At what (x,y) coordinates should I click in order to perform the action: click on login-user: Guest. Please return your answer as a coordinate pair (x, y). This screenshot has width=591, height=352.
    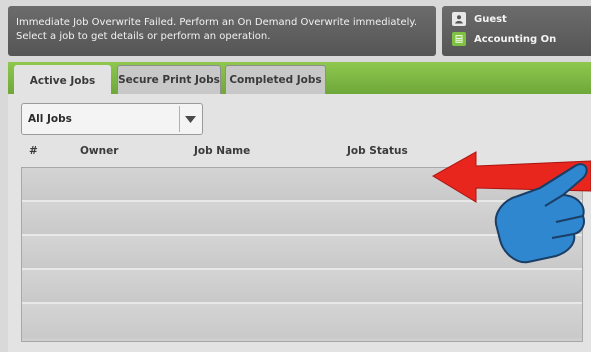
    Looking at the image, I should click on (479, 19).